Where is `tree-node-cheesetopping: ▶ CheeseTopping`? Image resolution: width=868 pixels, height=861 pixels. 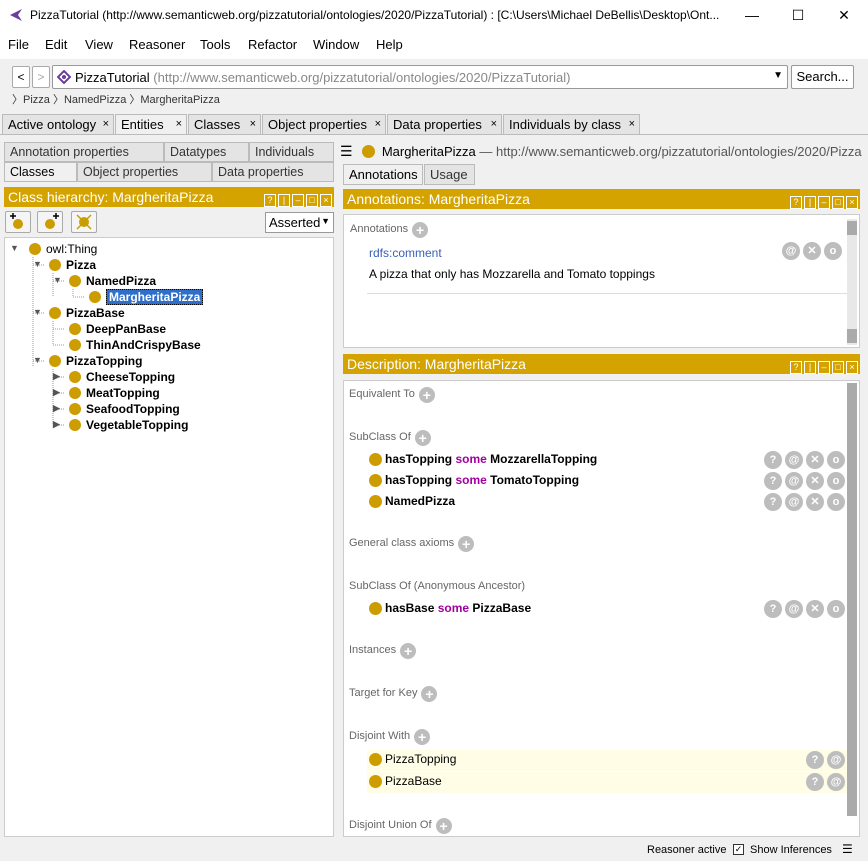 tree-node-cheesetopping: ▶ CheeseTopping is located at coordinates (114, 377).